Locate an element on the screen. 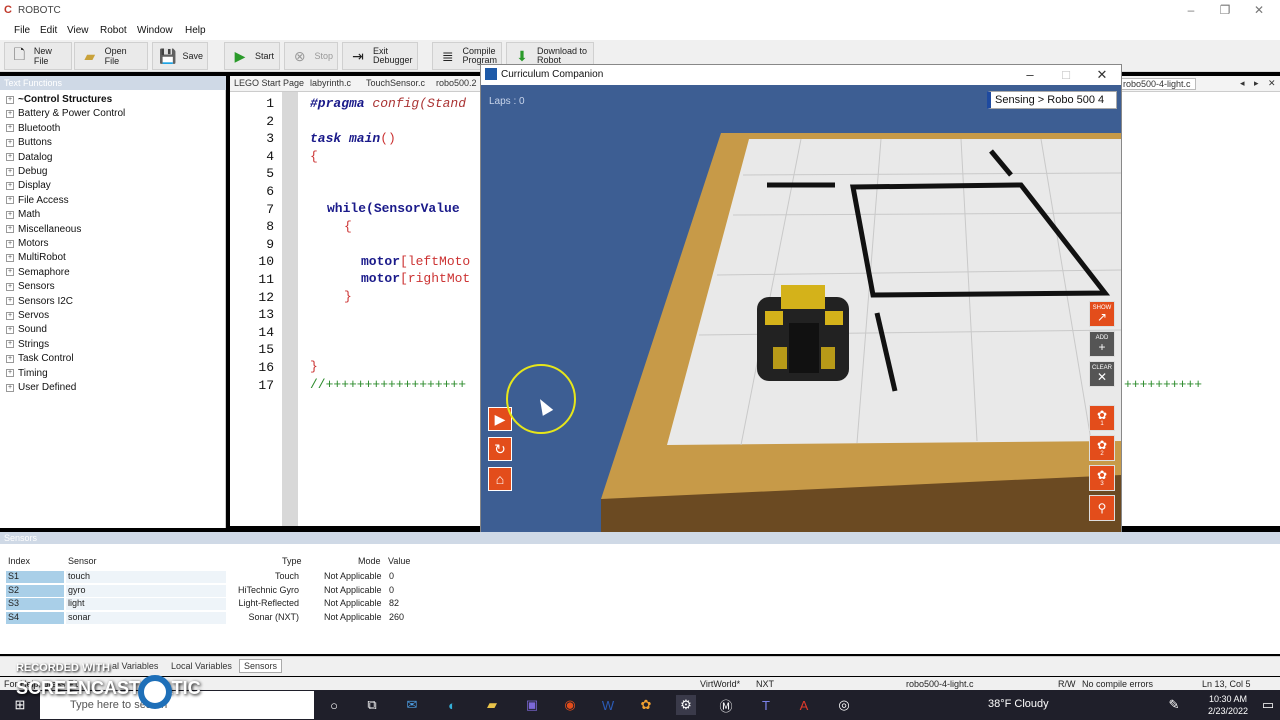 The image size is (1280, 720). new-file-button: 🗋 New File is located at coordinates (38, 56).